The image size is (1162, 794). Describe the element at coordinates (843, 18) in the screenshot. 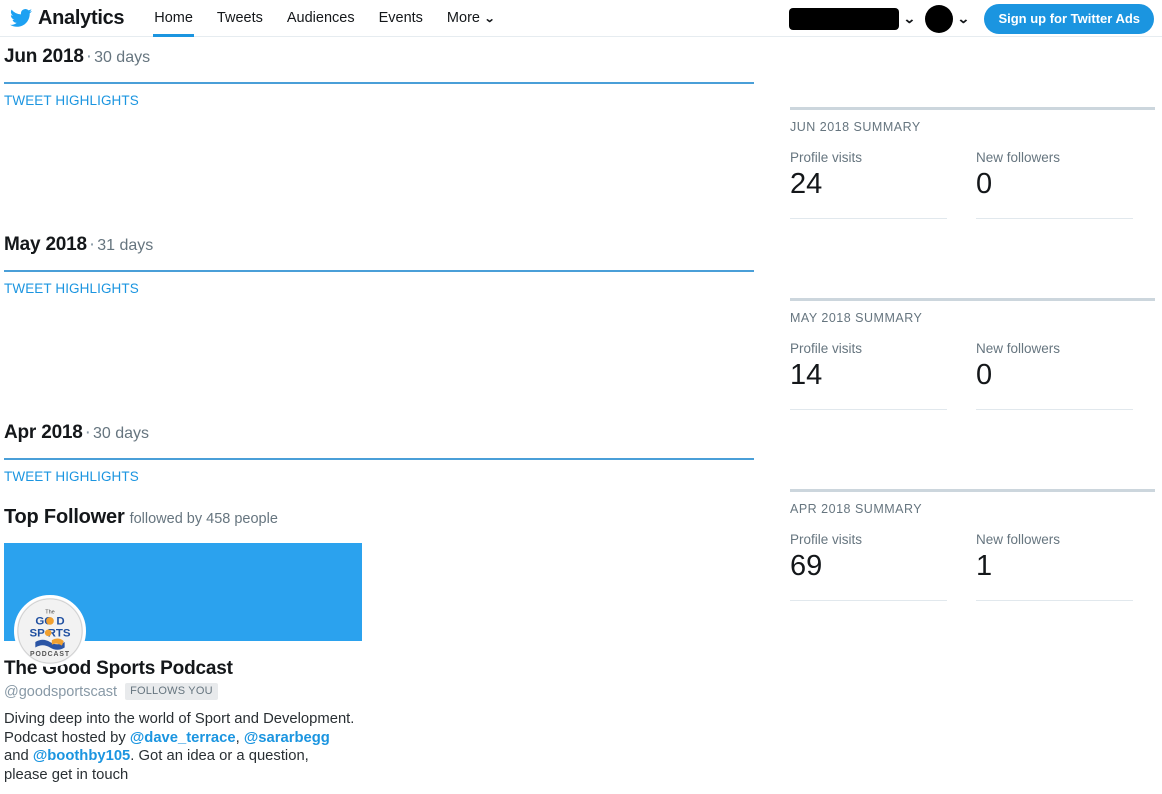

I see `account-name-redacted` at that location.